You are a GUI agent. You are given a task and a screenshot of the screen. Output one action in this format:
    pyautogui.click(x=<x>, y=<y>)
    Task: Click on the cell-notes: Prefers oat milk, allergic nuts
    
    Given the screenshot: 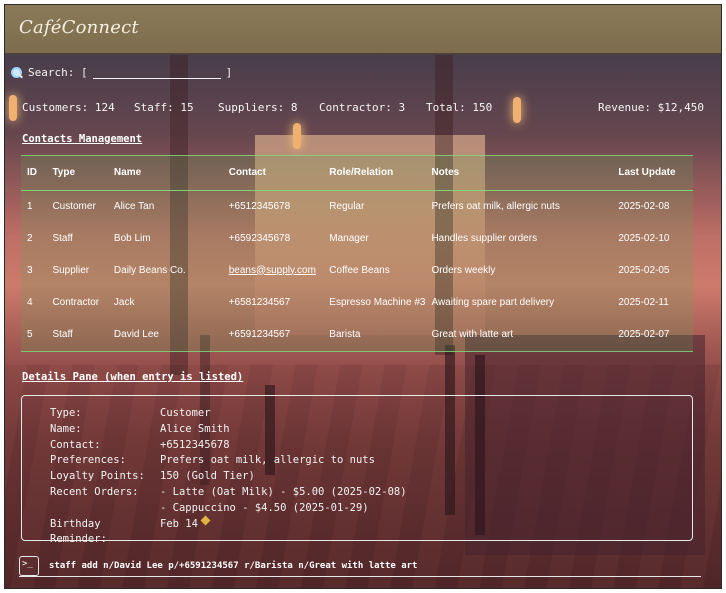 What is the action you would take?
    pyautogui.click(x=495, y=206)
    